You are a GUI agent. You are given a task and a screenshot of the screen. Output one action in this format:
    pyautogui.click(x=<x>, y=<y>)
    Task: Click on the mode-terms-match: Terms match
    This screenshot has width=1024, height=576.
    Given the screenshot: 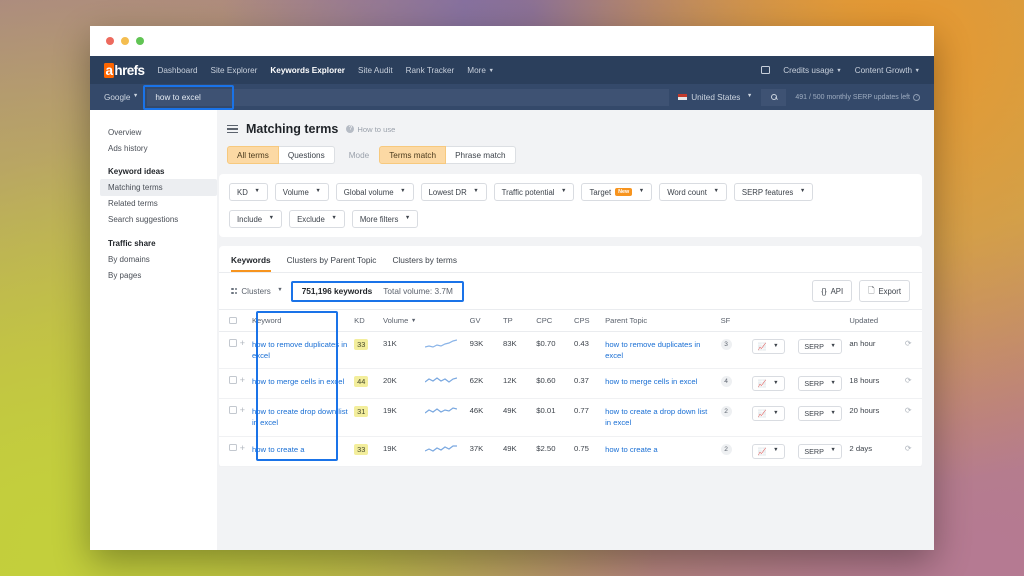 What is the action you would take?
    pyautogui.click(x=413, y=155)
    